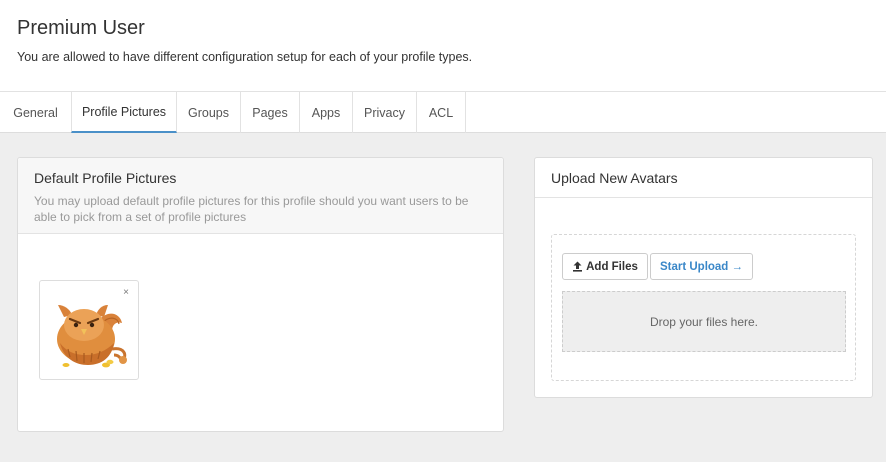 The image size is (886, 462). I want to click on tab-pages: Pages, so click(270, 112).